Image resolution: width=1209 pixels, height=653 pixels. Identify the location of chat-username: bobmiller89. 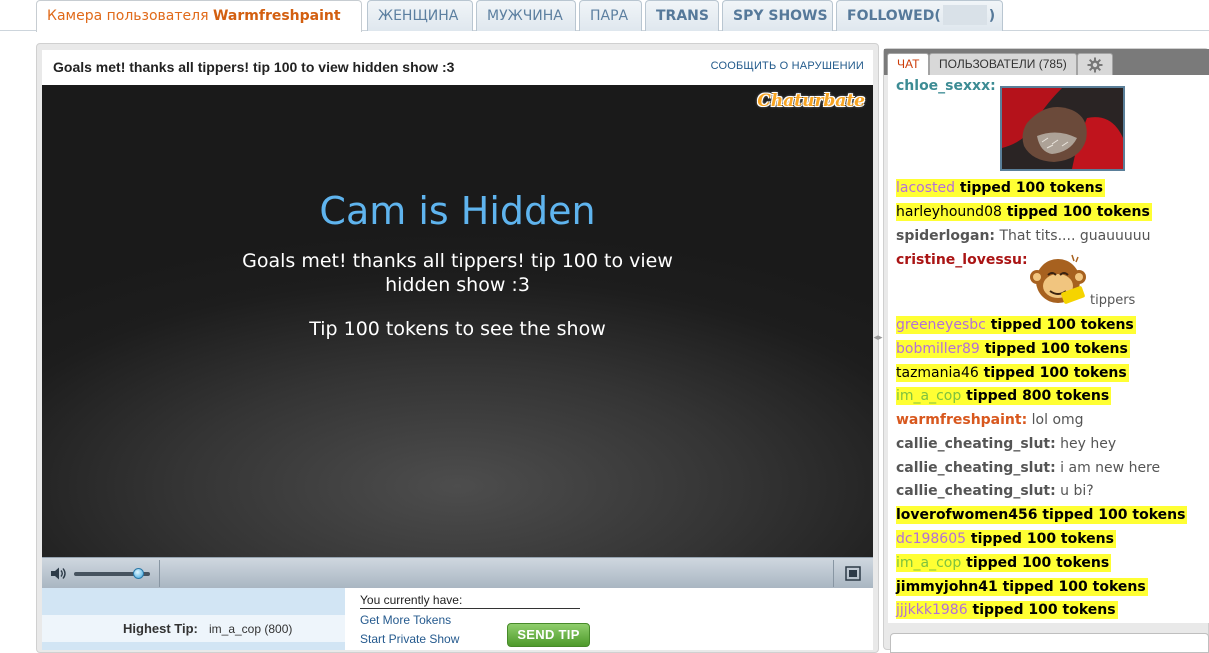
(938, 349).